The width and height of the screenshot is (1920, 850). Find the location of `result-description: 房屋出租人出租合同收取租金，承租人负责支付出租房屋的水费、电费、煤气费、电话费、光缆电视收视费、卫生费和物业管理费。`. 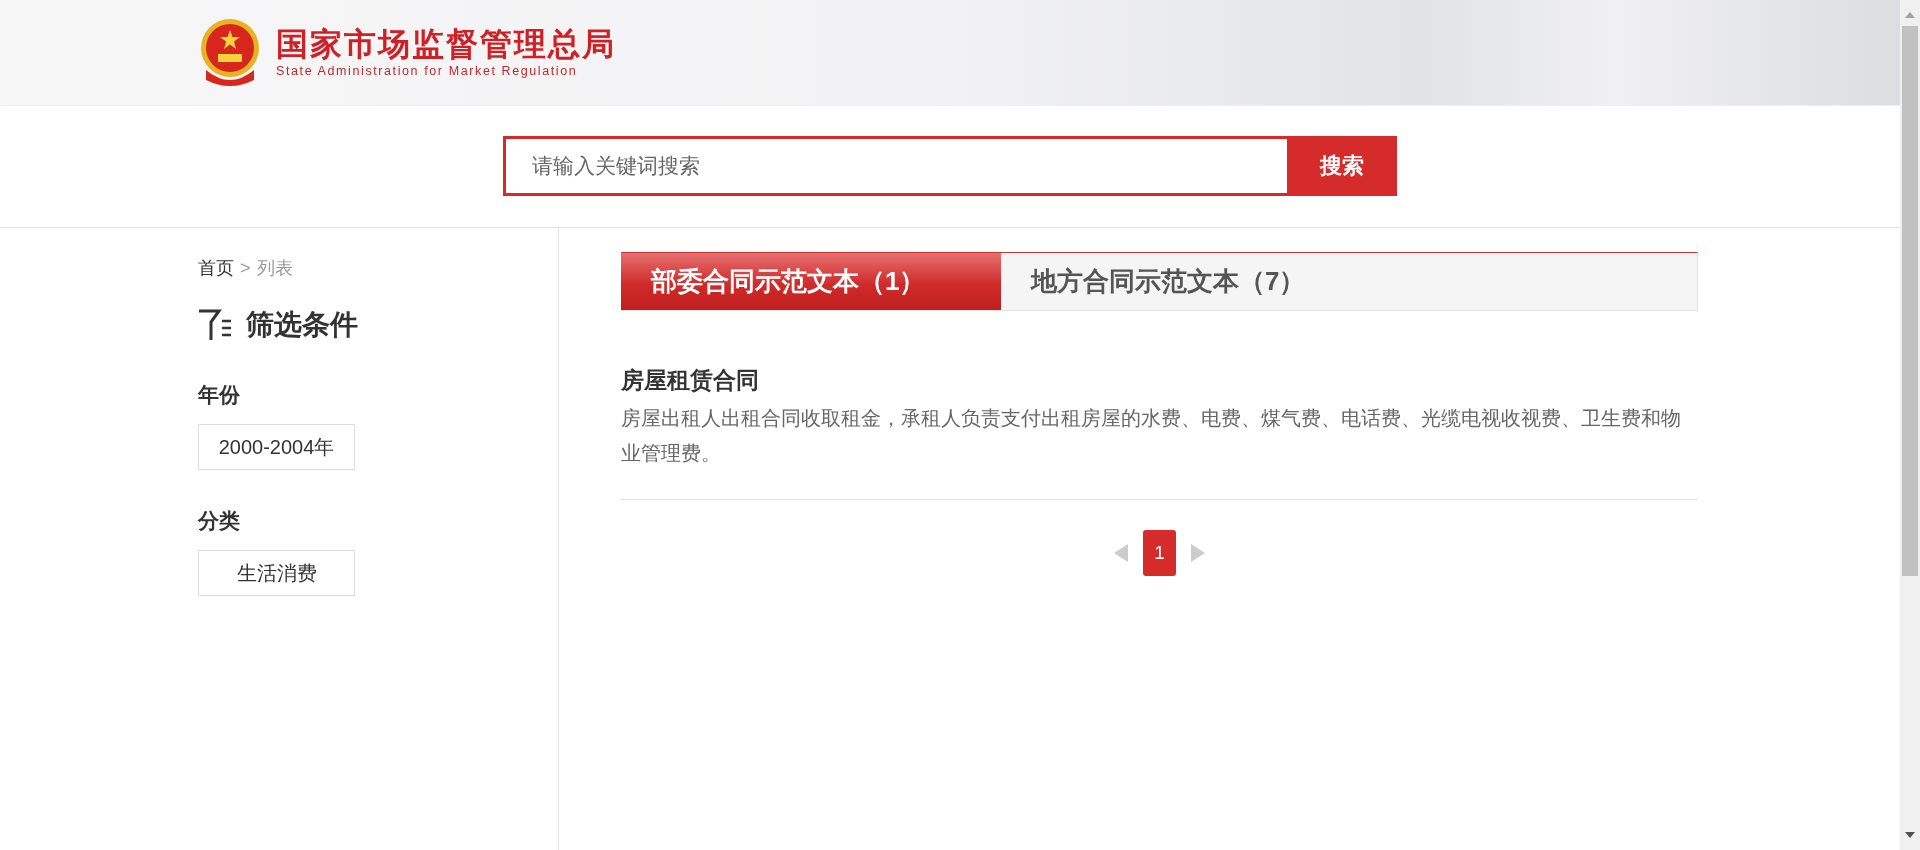

result-description: 房屋出租人出租合同收取租金，承租人负责支付出租房屋的水费、电费、煤气费、电话费、光缆电视收视费、卫生费和物业管理费。 is located at coordinates (1151, 436).